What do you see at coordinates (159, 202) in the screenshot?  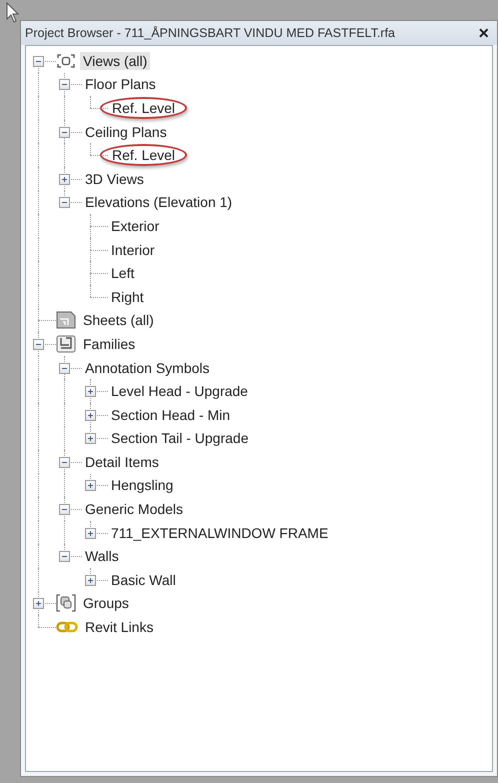 I see `tree-item: Elevations (Elevation 1)` at bounding box center [159, 202].